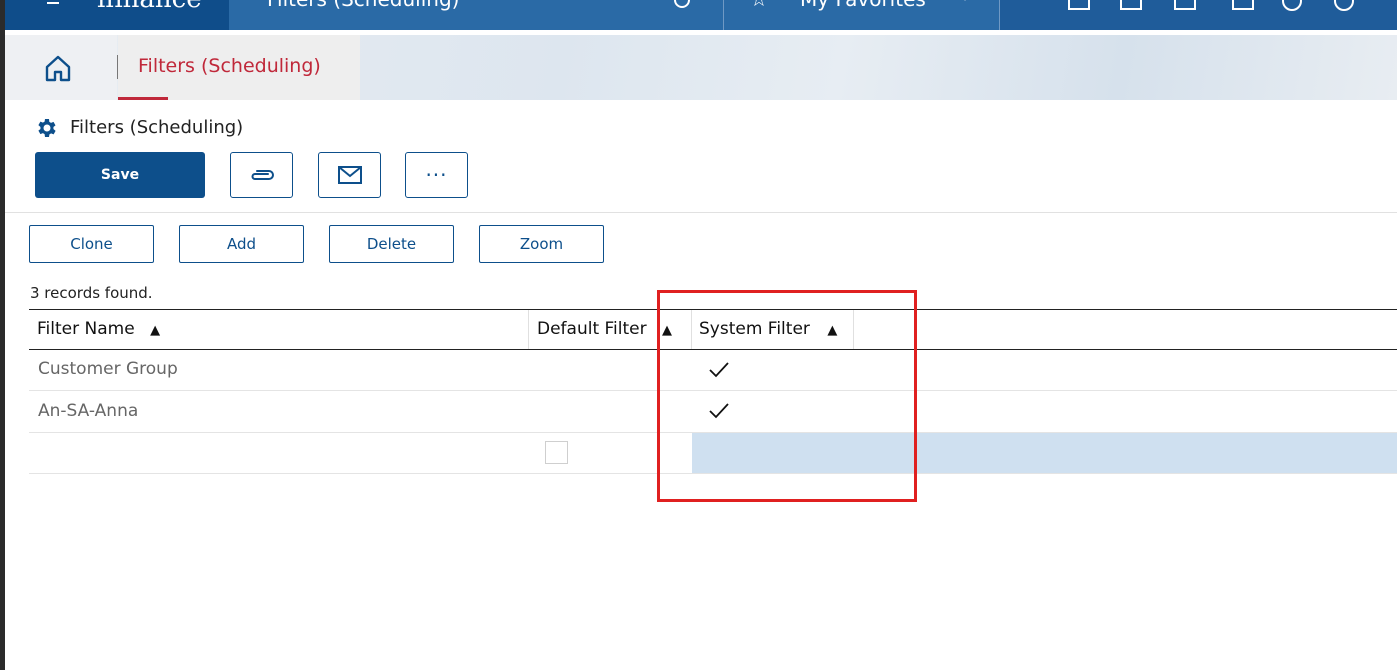 This screenshot has height=670, width=1397. Describe the element at coordinates (476, 15) in the screenshot. I see `current-page-area: Filters (Scheduling)` at that location.